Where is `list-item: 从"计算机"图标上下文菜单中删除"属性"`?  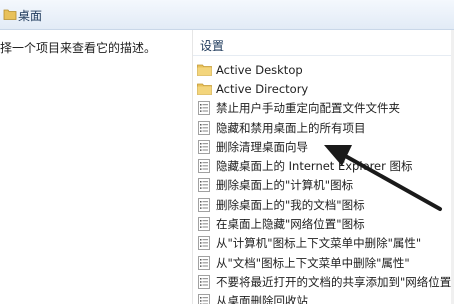 list-item: 从"计算机"图标上下文菜单中删除"属性" is located at coordinates (325, 243).